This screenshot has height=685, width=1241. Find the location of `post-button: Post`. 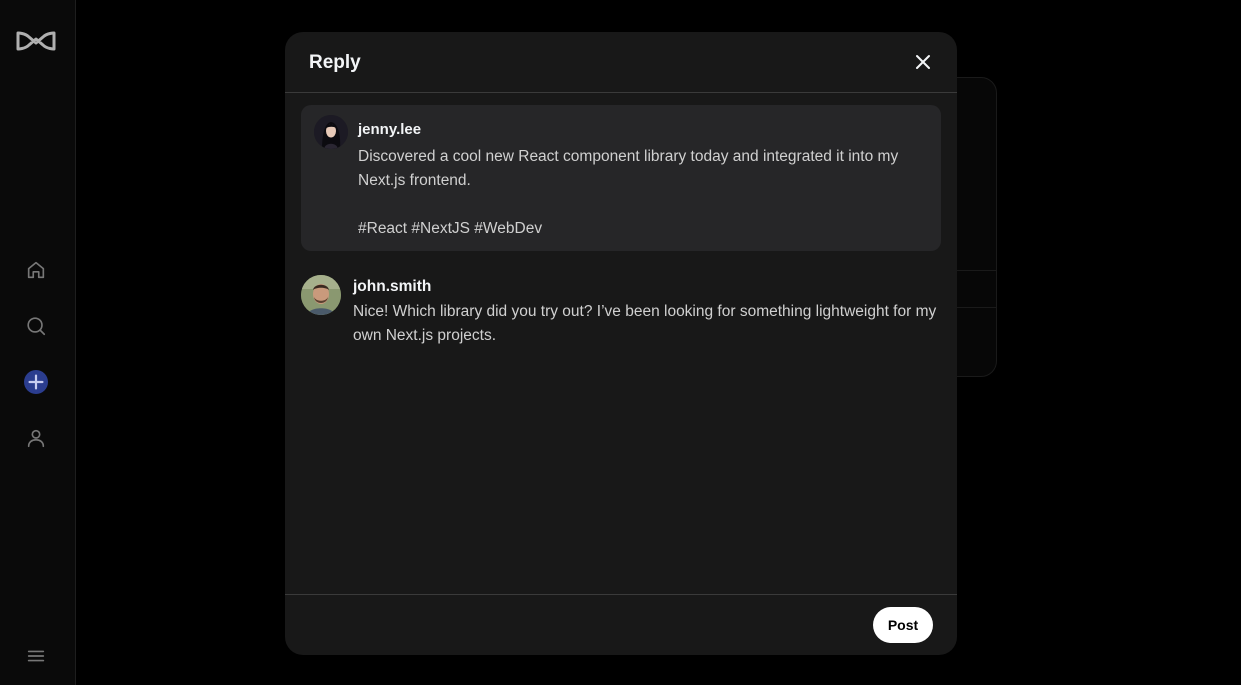

post-button: Post is located at coordinates (903, 625).